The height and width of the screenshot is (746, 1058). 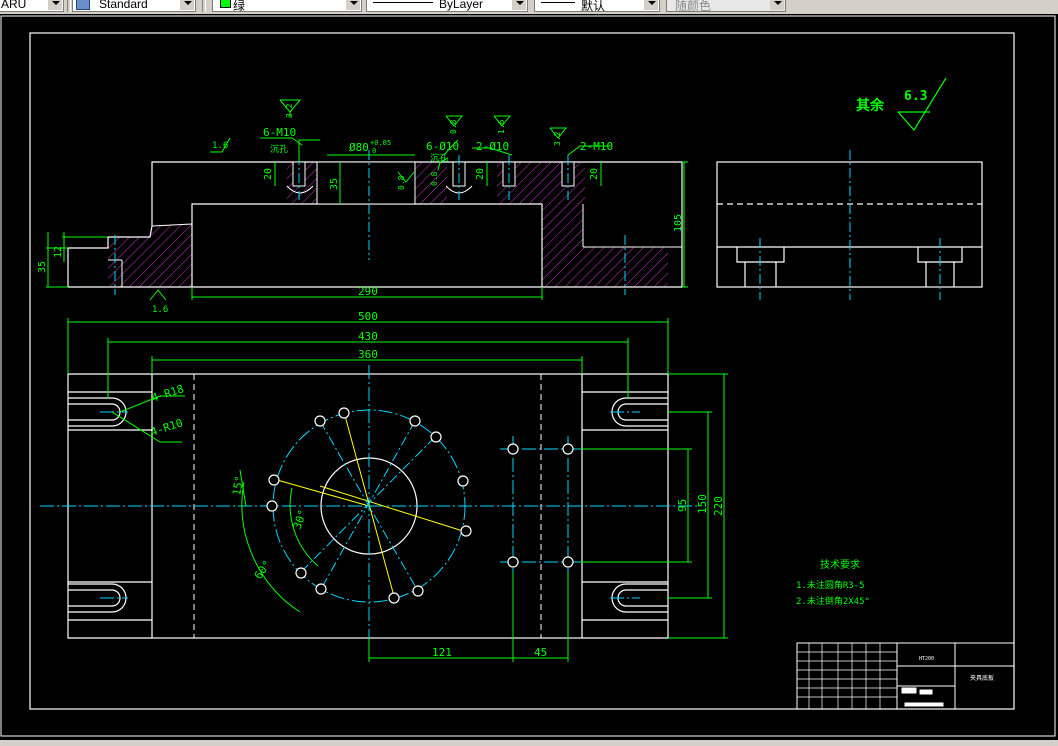 I want to click on tech-requirements: 技术要求 1.未注圆角R3-5 2.未注倒角2X45°, so click(x=833, y=582).